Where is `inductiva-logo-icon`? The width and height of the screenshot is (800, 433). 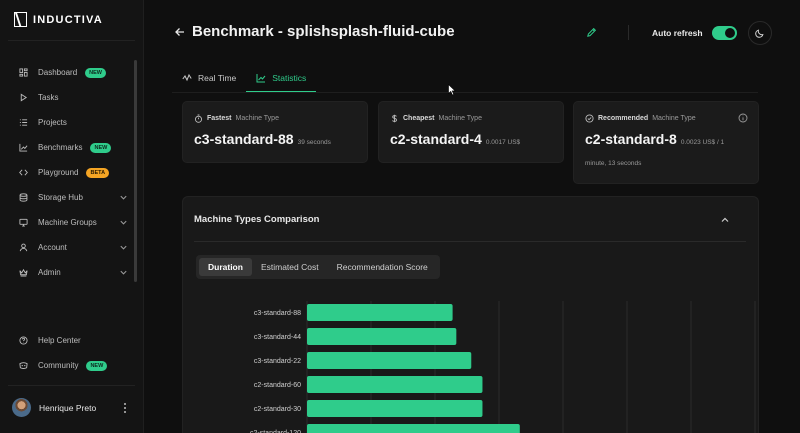
inductiva-logo-icon is located at coordinates (20, 19).